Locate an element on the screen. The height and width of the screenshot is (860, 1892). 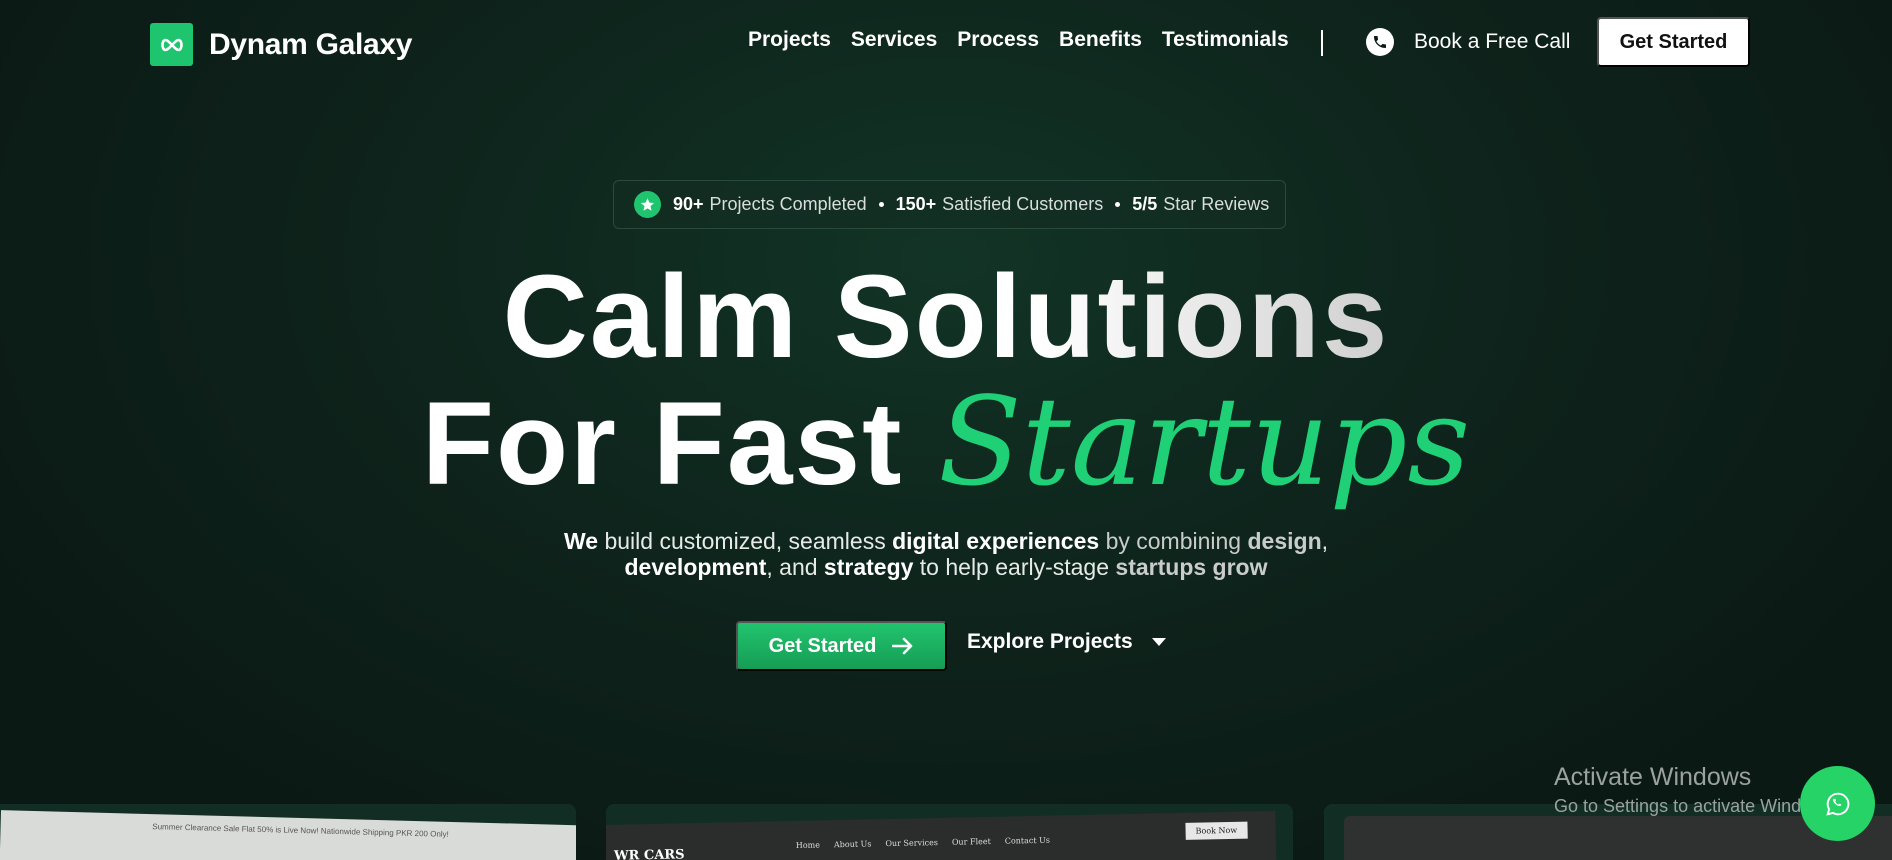
sub-text: build customized, seamless is located at coordinates (745, 541).